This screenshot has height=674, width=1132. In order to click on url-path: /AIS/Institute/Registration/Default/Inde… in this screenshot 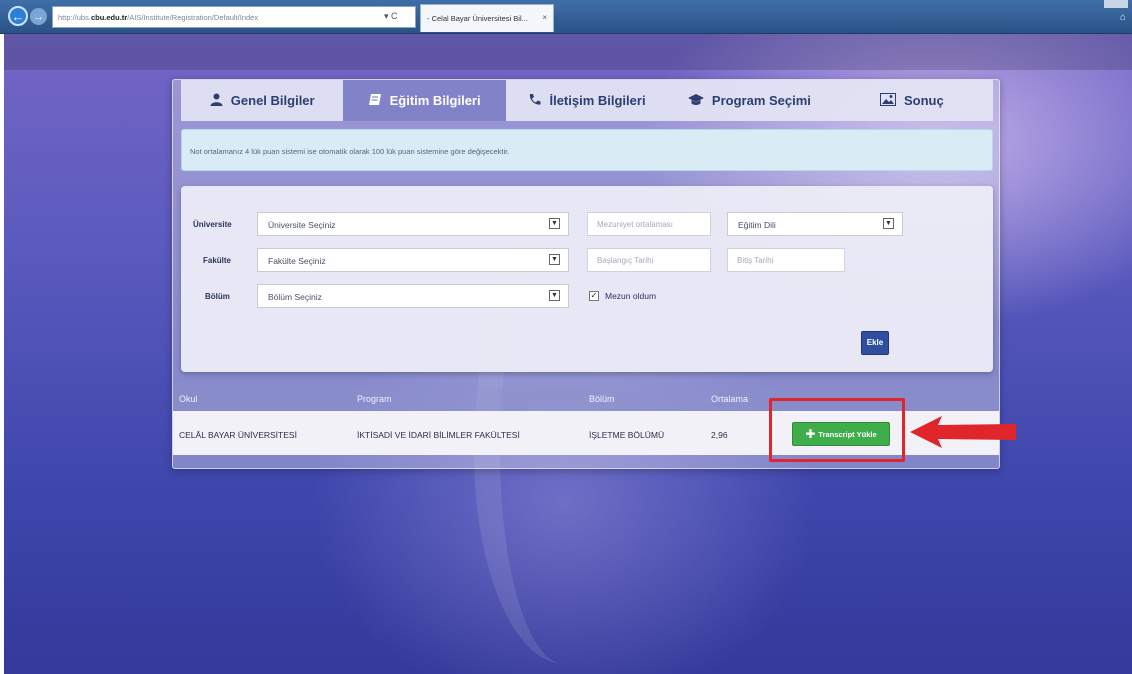, I will do `click(193, 17)`.